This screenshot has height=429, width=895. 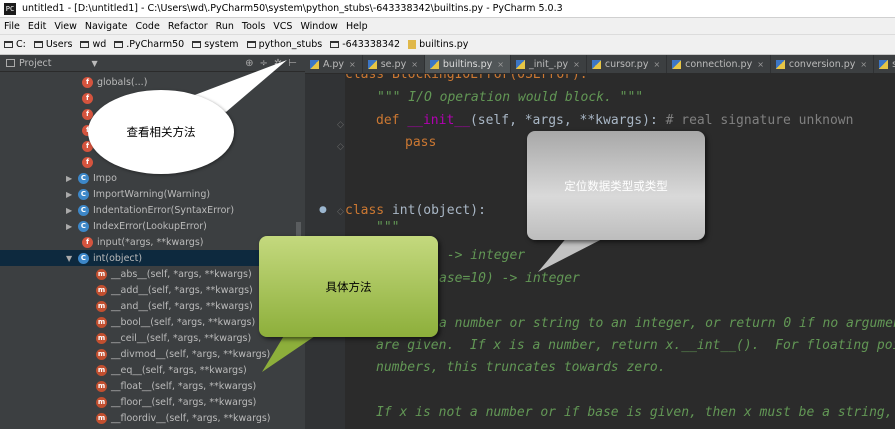 I want to click on tree-item: ▶ C Impo, so click(x=91, y=178).